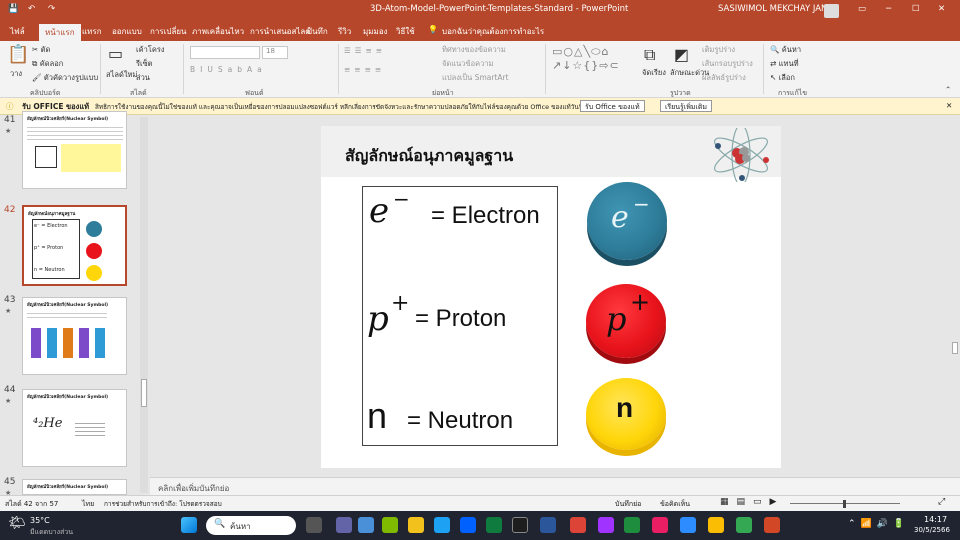 The image size is (960, 540). I want to click on slide-thumbnail-41: สัญลักษณ์นิวเคลียร์(Nuclear Symbol), so click(74, 150).